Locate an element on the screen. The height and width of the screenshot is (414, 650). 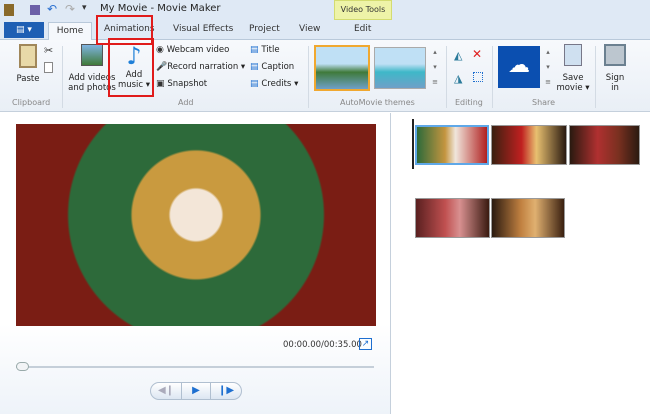
save-icon is located at coordinates (35, 10).